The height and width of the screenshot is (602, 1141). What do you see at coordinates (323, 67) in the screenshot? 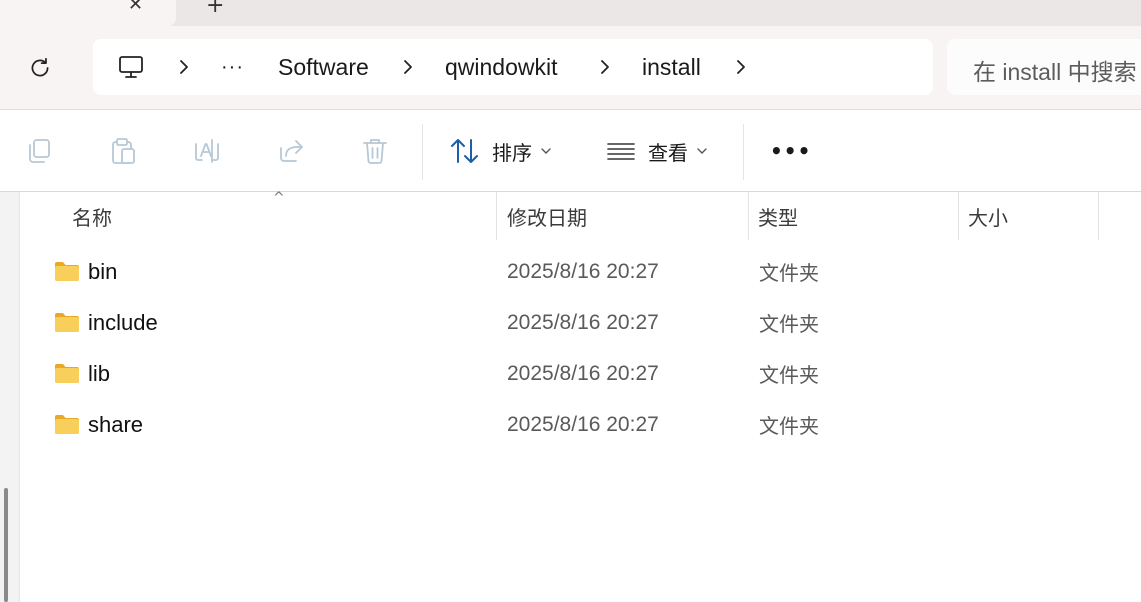
I see `breadcrumb-item-software: Software` at bounding box center [323, 67].